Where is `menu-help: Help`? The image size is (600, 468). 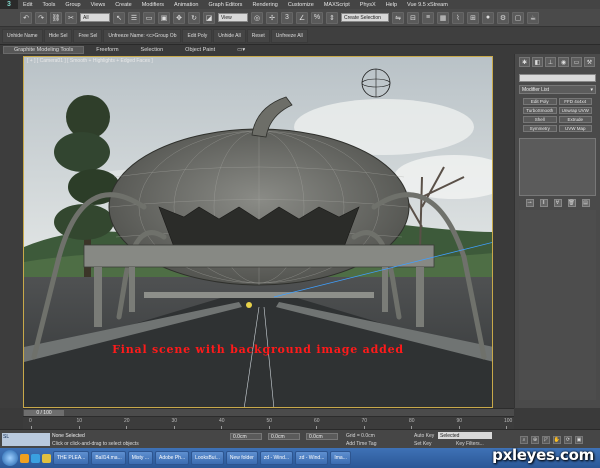
menu-help: Help is located at coordinates (391, 5).